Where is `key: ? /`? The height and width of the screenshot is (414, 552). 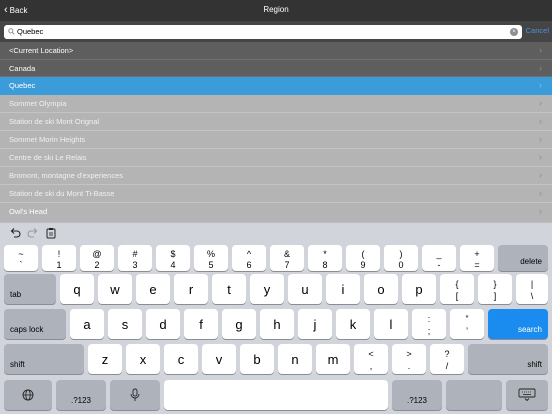 key: ? / is located at coordinates (447, 359).